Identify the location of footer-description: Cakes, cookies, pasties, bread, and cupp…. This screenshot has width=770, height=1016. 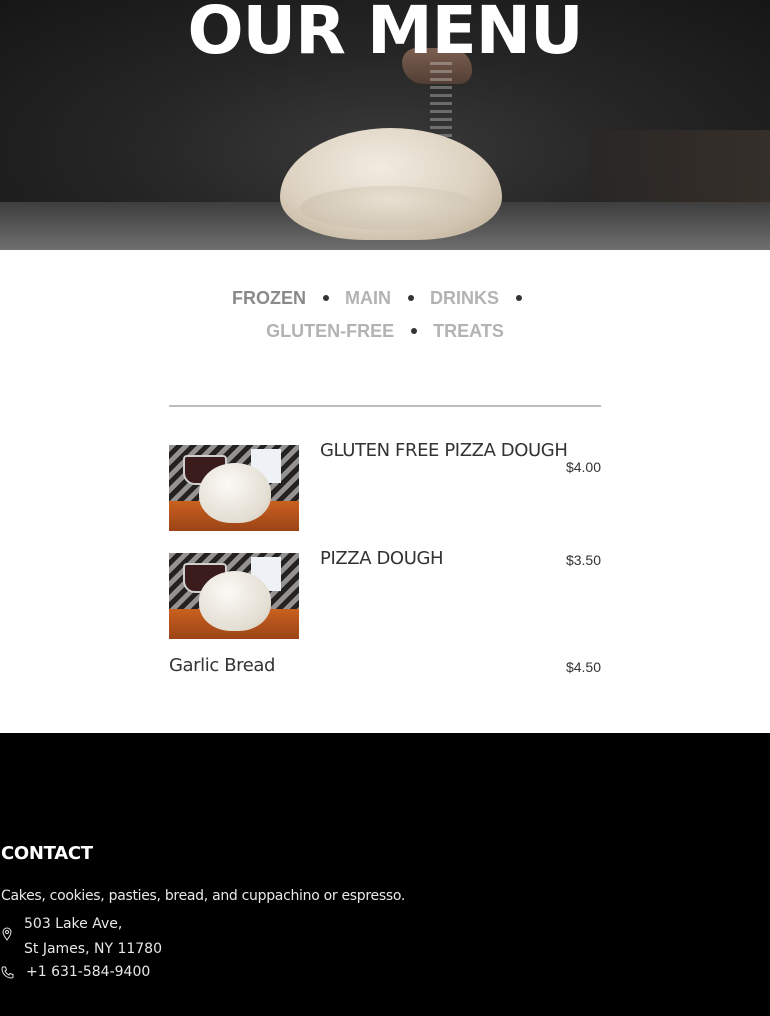
(203, 896).